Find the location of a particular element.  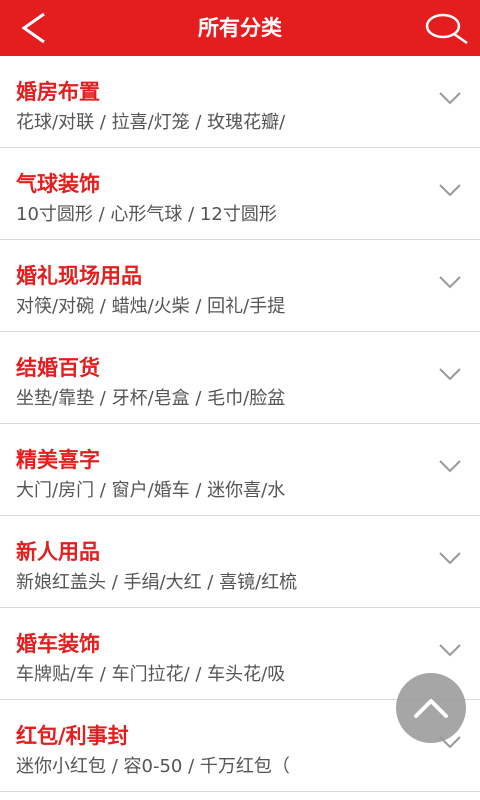

scroll-to-top-button is located at coordinates (431, 708).